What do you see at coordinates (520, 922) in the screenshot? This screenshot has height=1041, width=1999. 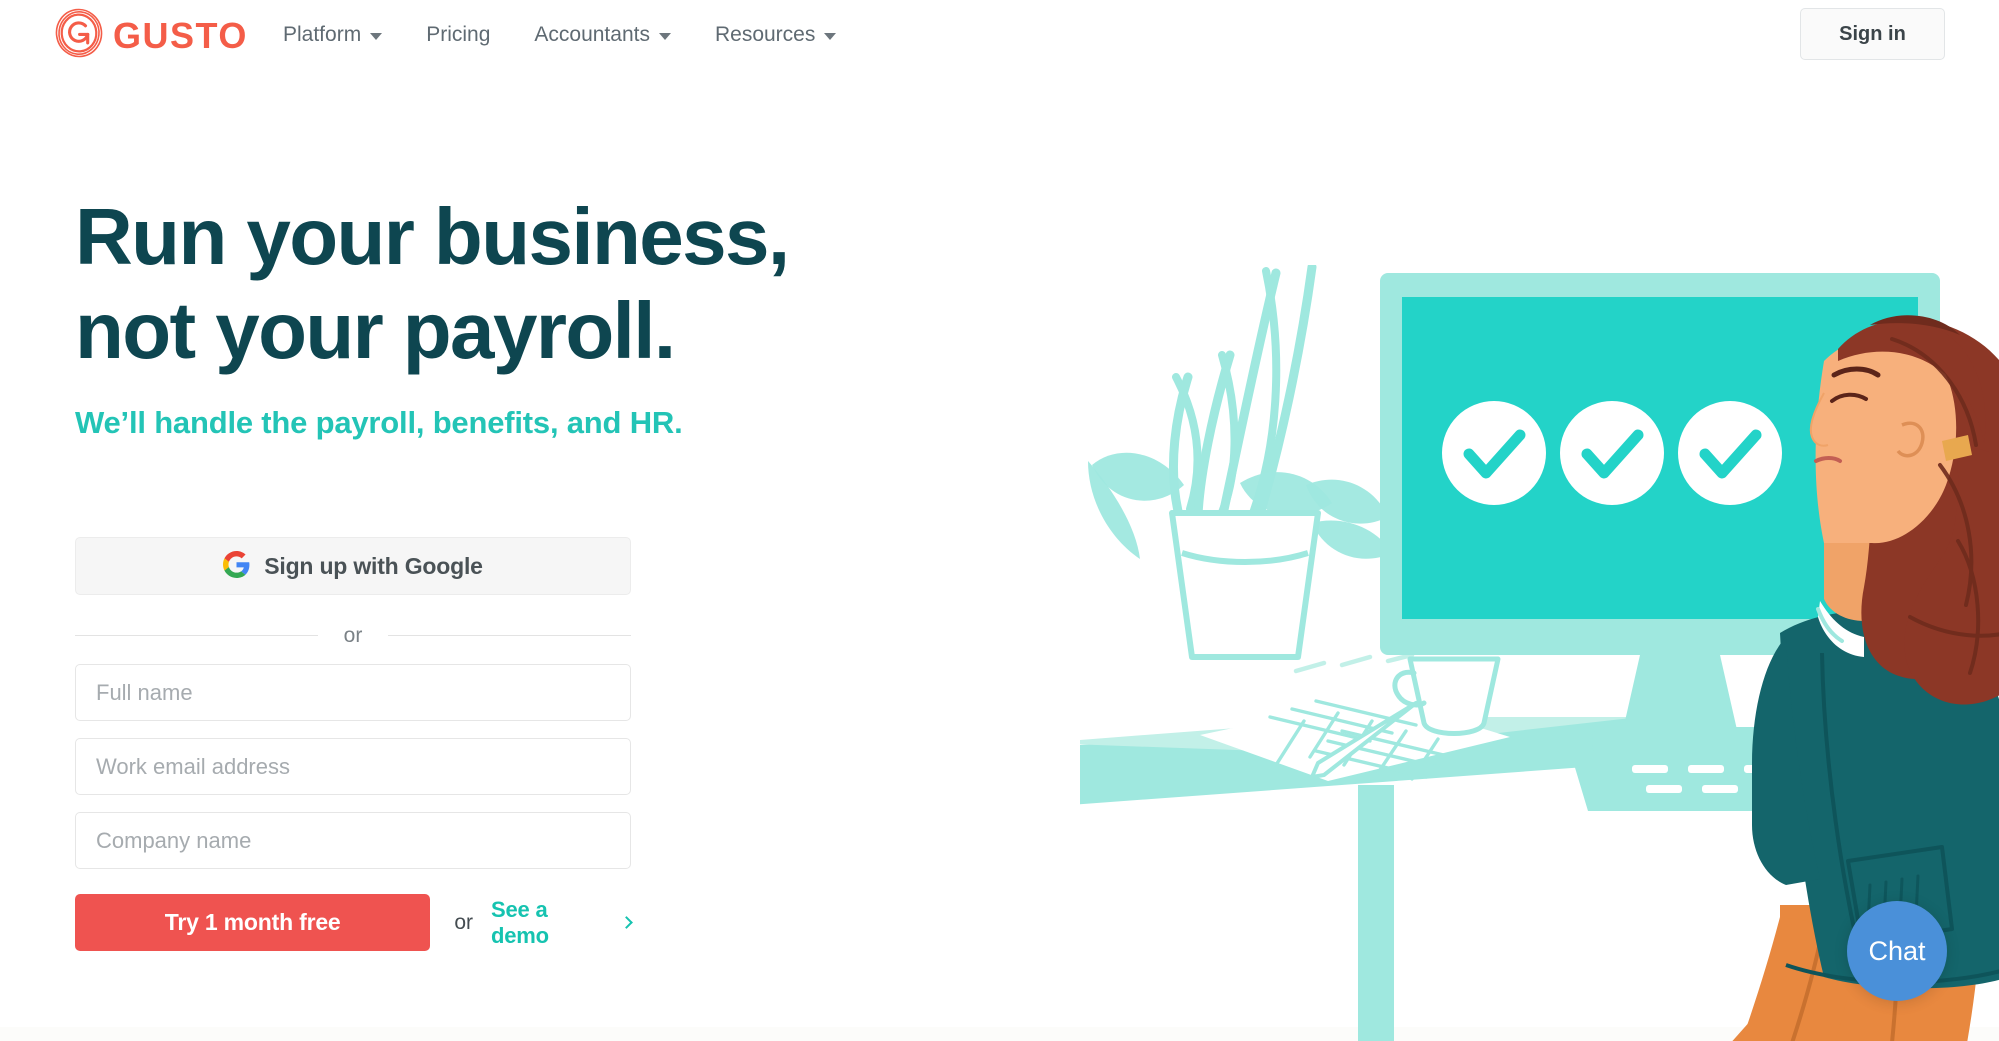 I see `see-a-demo-label: See a demo` at bounding box center [520, 922].